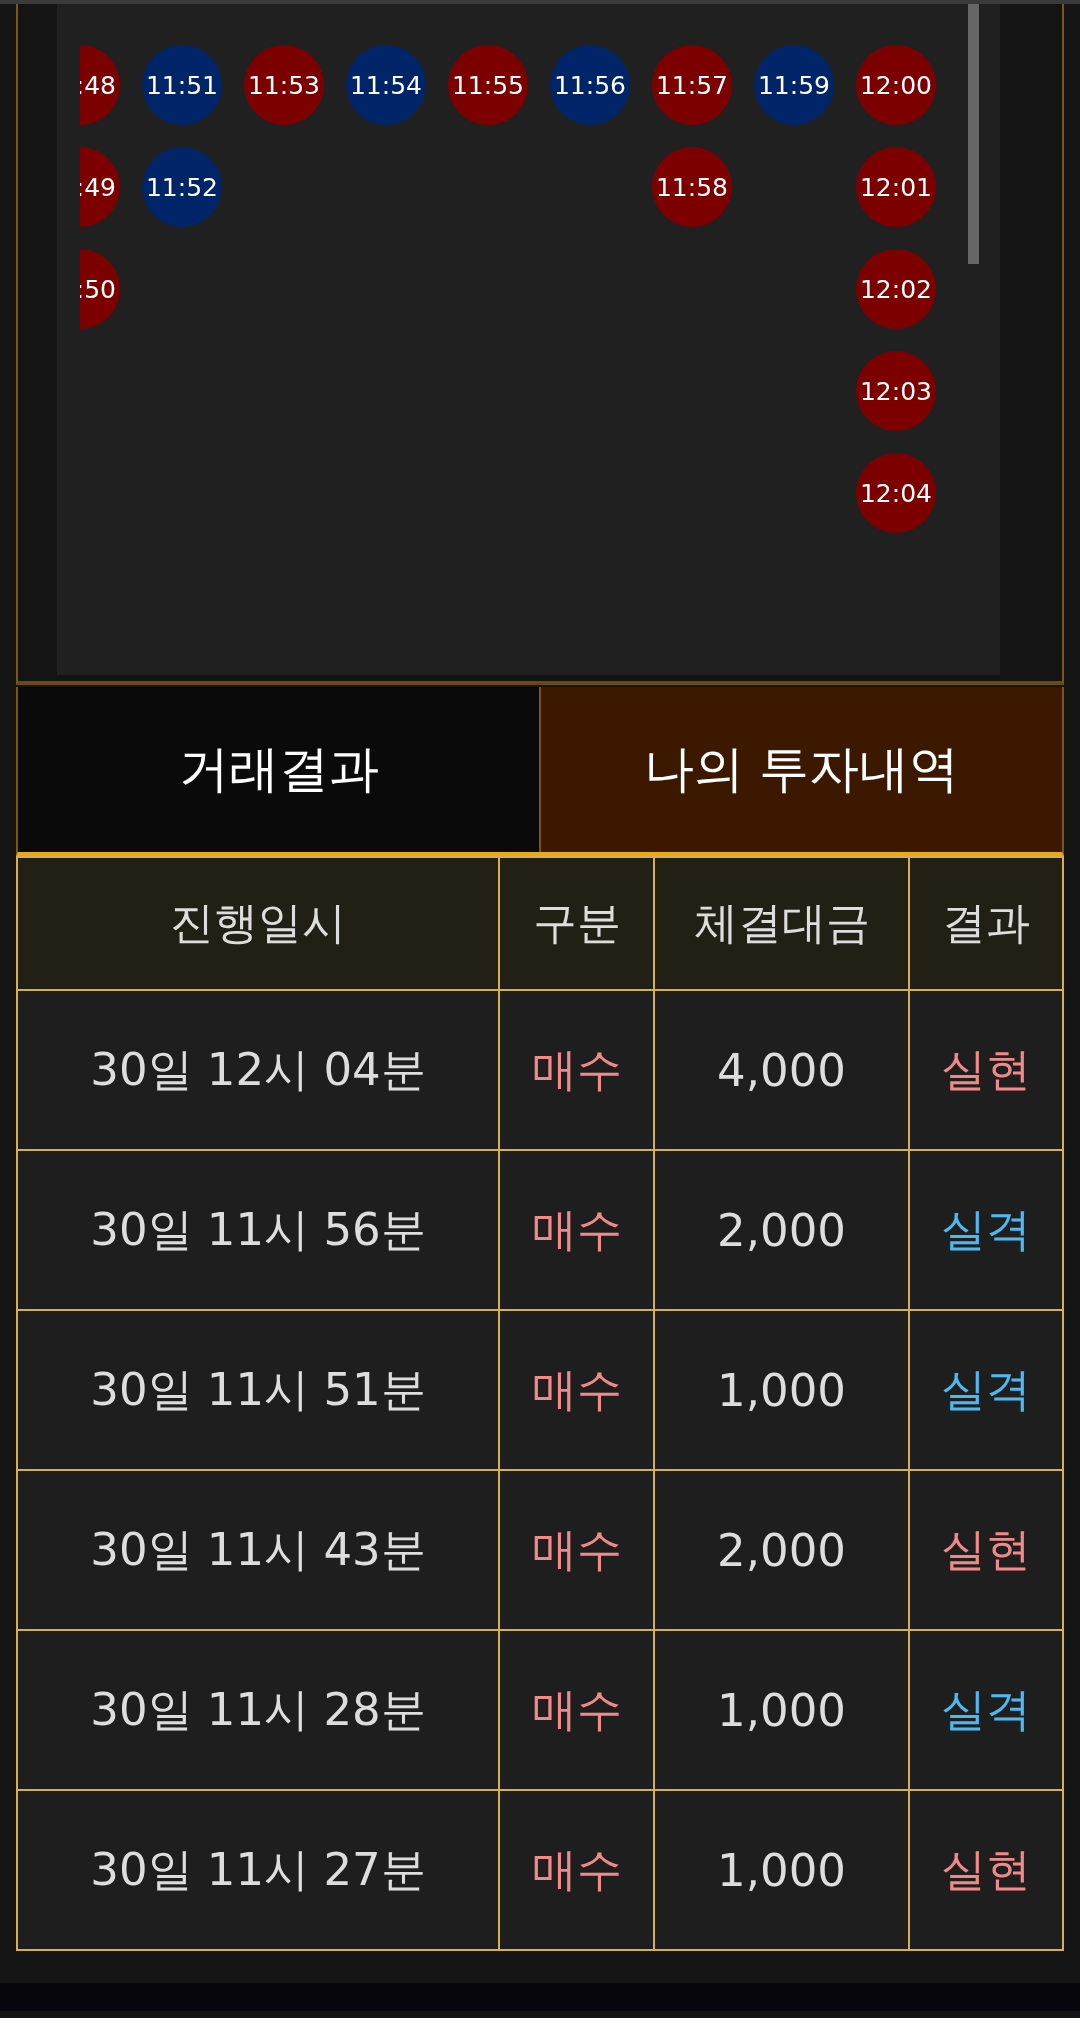 This screenshot has width=1080, height=2018. I want to click on column-header: 구분, so click(576, 923).